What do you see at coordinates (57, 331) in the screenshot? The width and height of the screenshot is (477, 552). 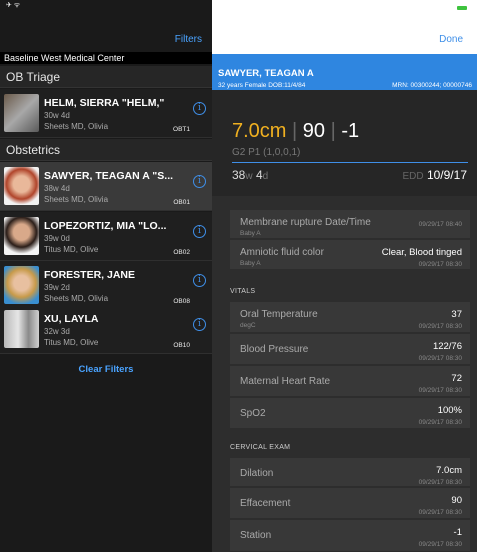 I see `gestational-age: 32w 3d` at bounding box center [57, 331].